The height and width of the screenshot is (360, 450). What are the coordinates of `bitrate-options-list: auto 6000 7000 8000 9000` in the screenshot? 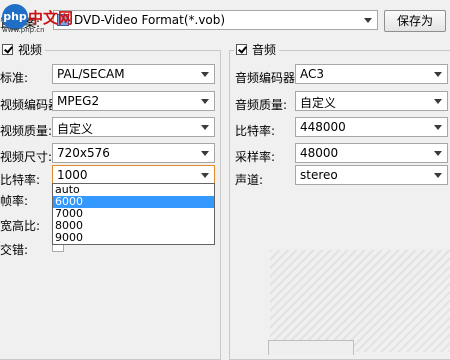 It's located at (133, 214).